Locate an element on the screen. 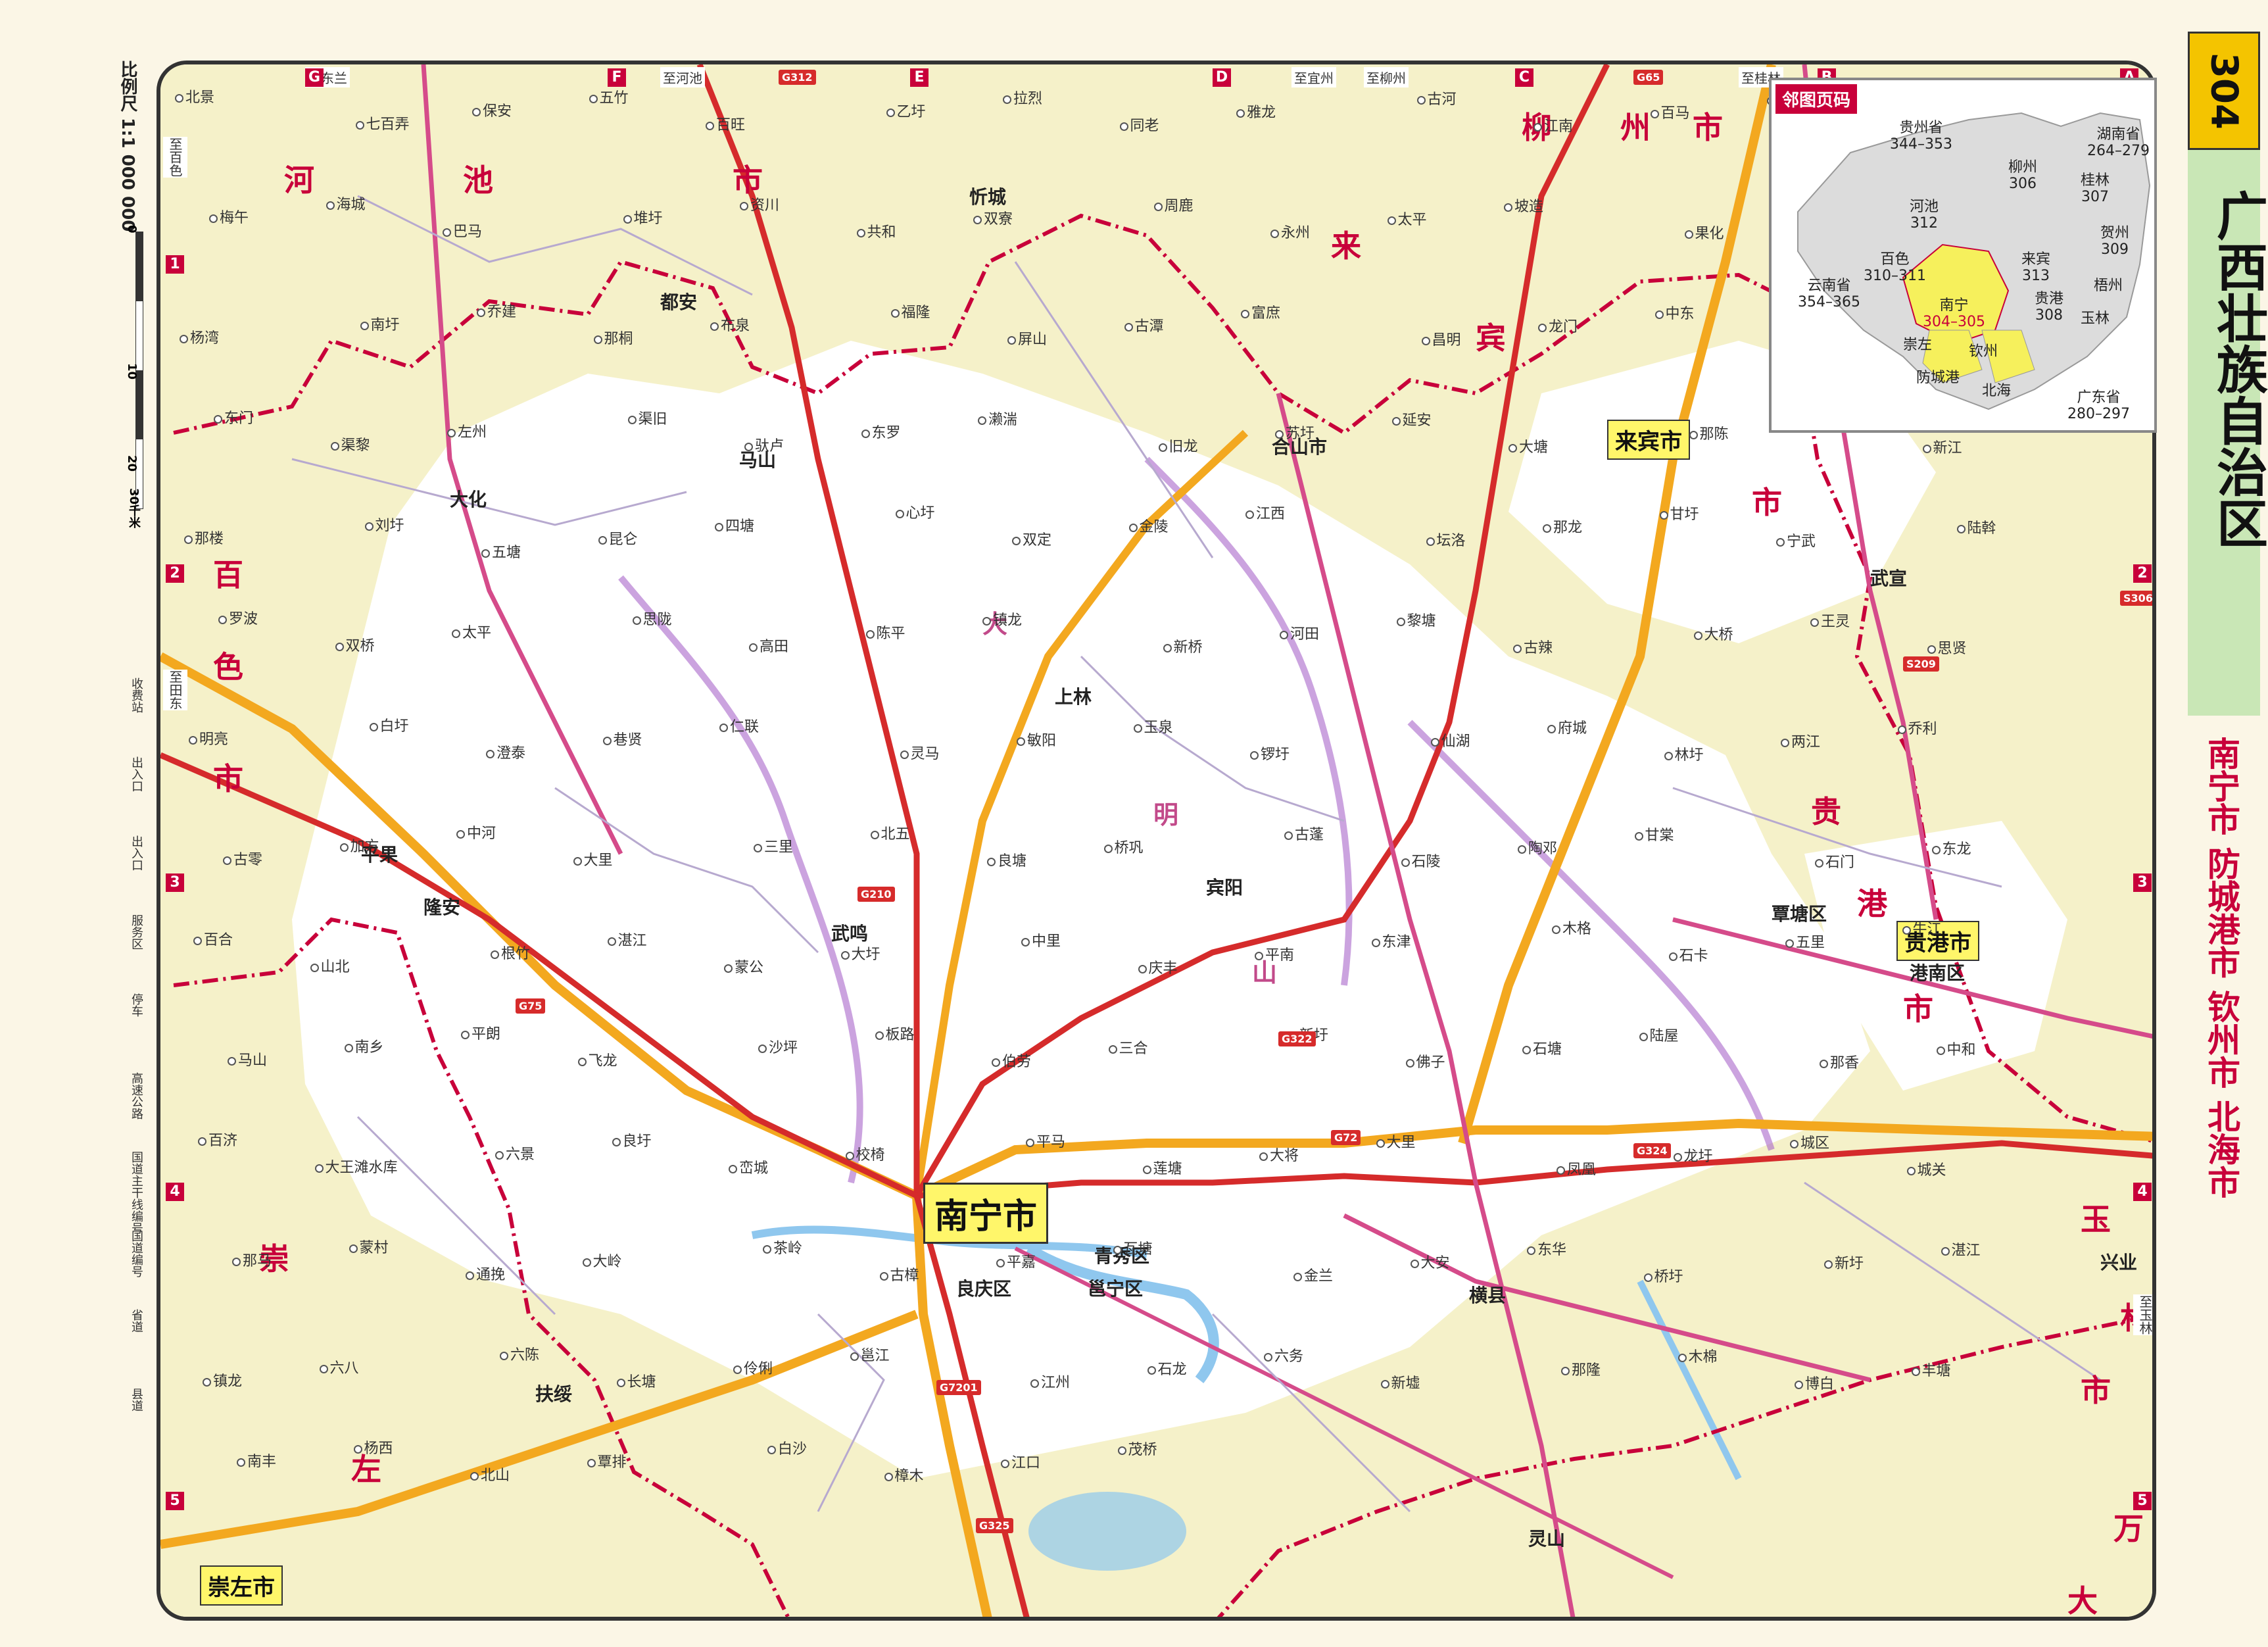 The image size is (2268, 1647). town-label: 大岭 is located at coordinates (602, 1262).